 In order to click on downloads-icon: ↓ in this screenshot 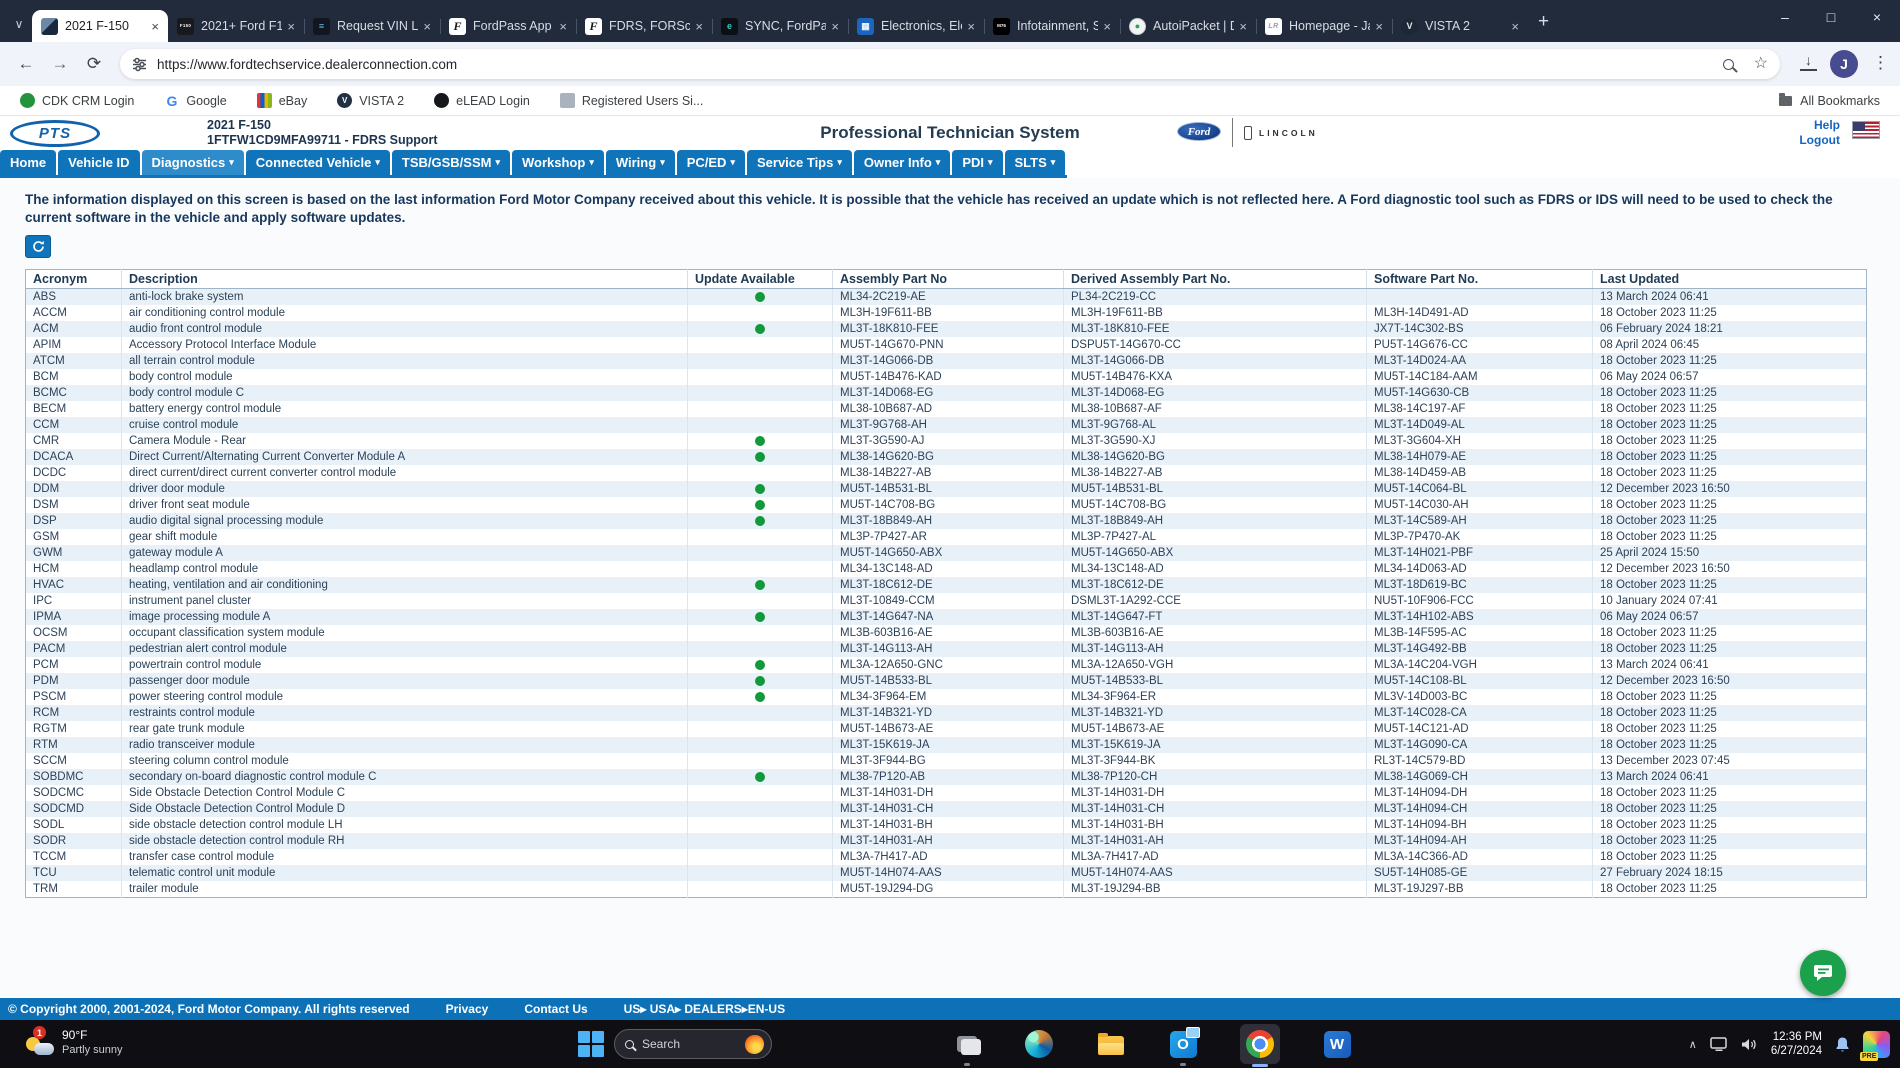, I will do `click(1808, 62)`.